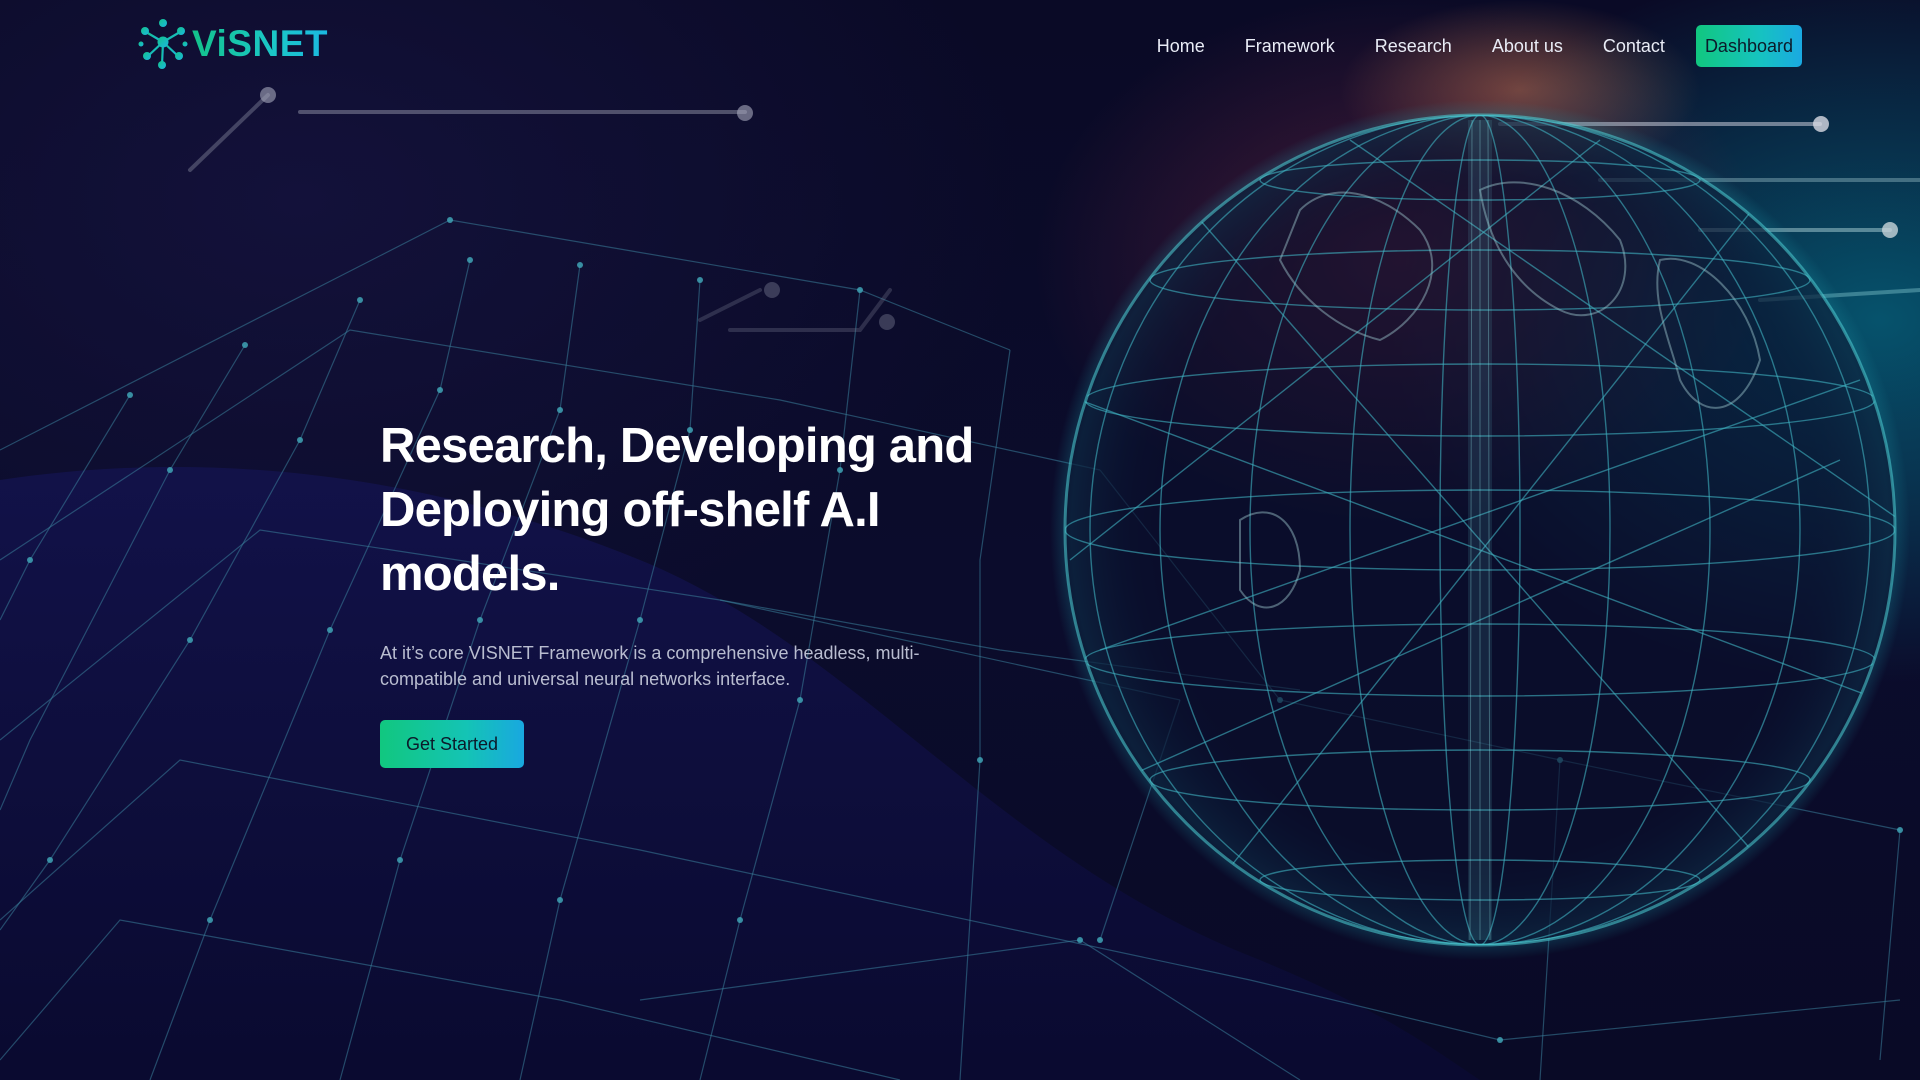 The image size is (1920, 1080). I want to click on nav-link-home: Home, so click(1181, 46).